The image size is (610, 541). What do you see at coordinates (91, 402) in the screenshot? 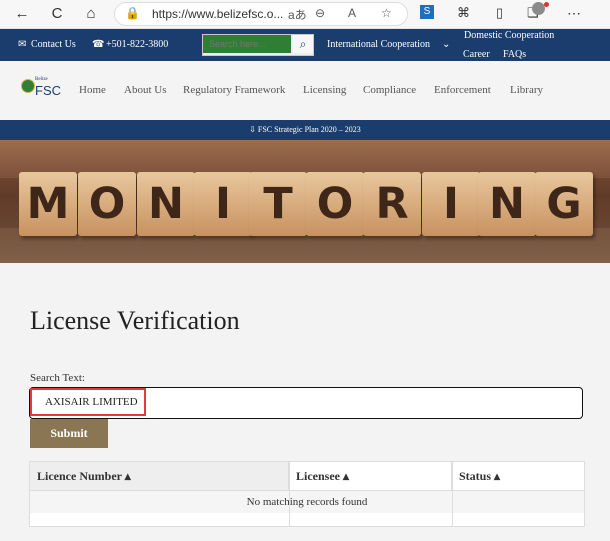
I see `query-value: AXISAIR LIMITED` at bounding box center [91, 402].